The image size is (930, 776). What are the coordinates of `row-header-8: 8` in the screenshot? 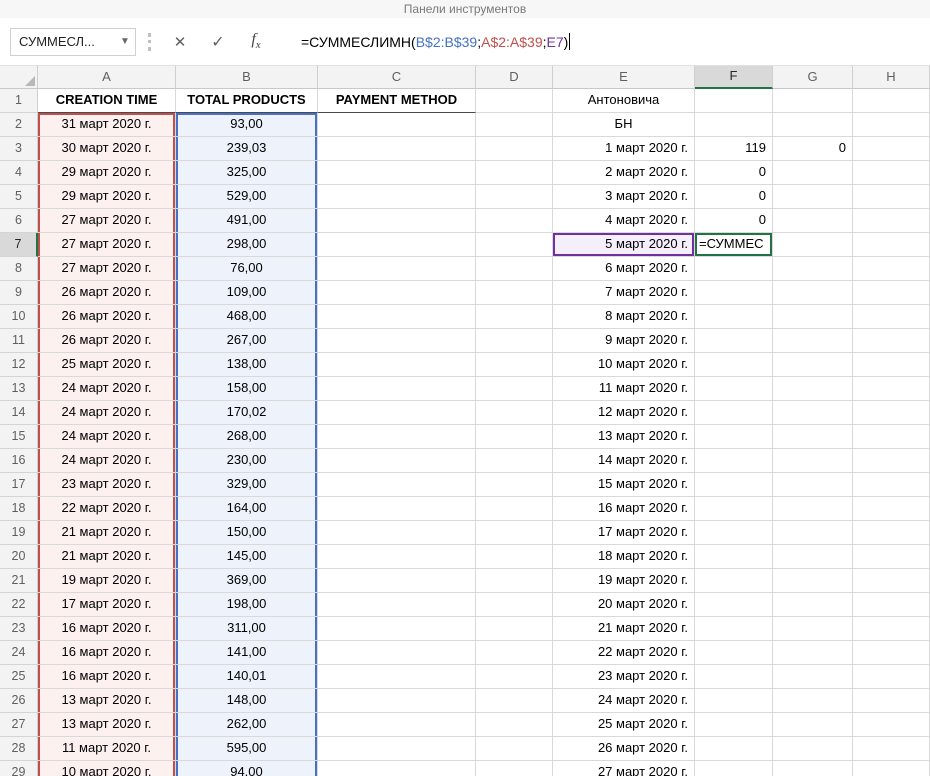 It's located at (19, 269).